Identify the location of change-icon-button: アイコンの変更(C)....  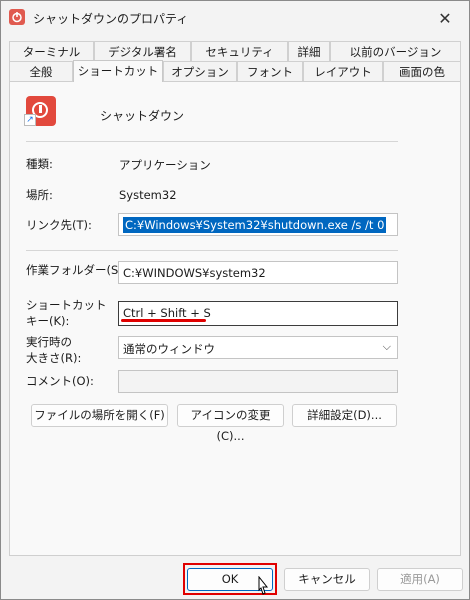
(230, 423).